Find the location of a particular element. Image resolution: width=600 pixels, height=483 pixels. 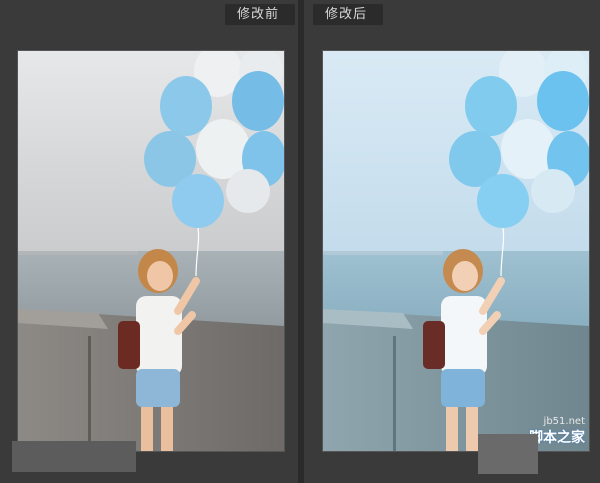

tab-after: 修改后 is located at coordinates (348, 14).